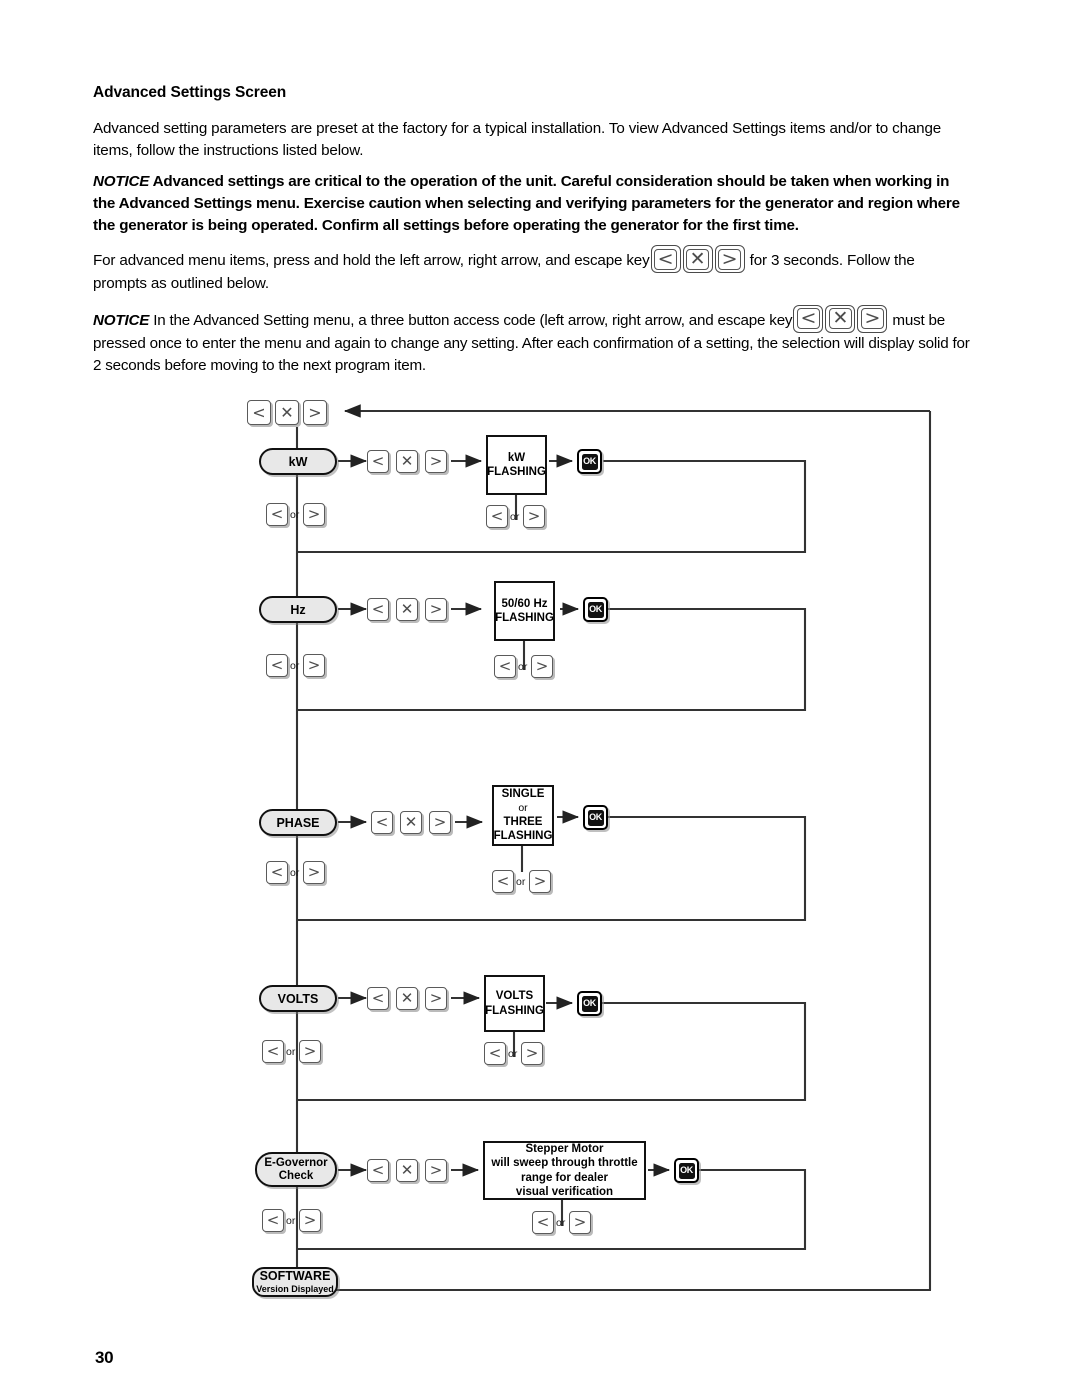 The width and height of the screenshot is (1080, 1397). I want to click on egov-ok-button: OK, so click(686, 1170).